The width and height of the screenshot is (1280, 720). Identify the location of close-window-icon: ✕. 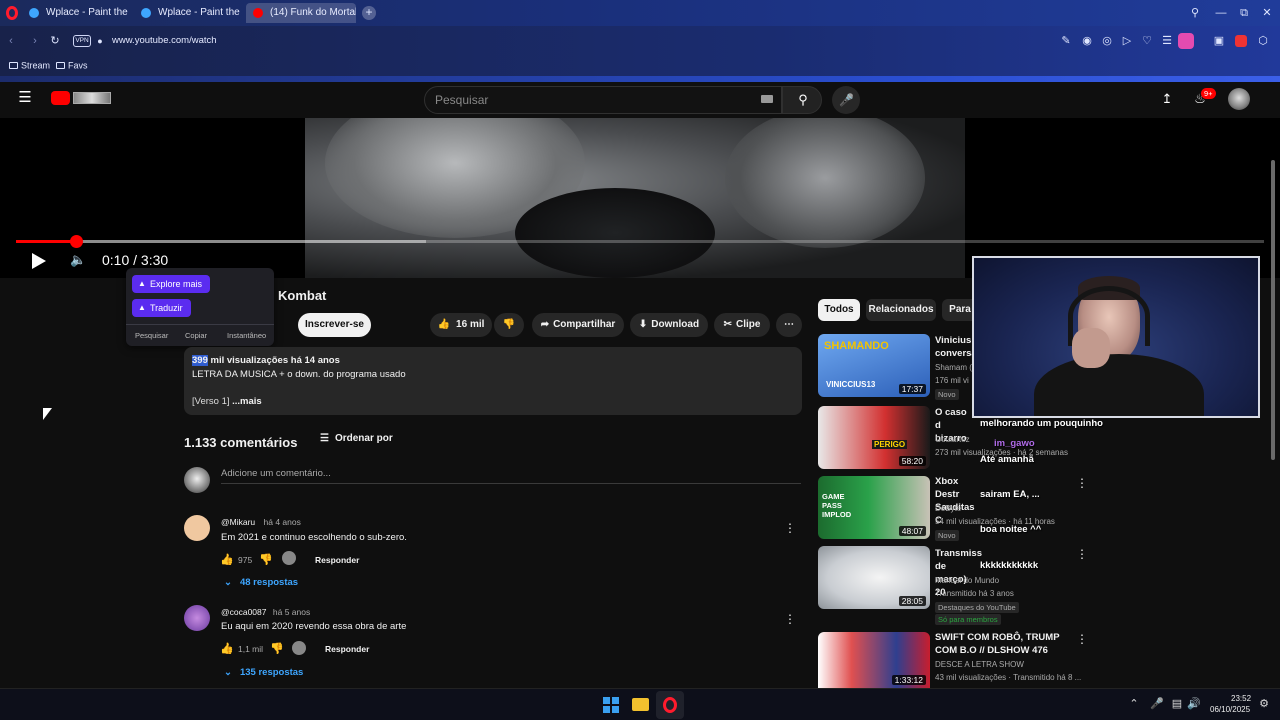
(1267, 13).